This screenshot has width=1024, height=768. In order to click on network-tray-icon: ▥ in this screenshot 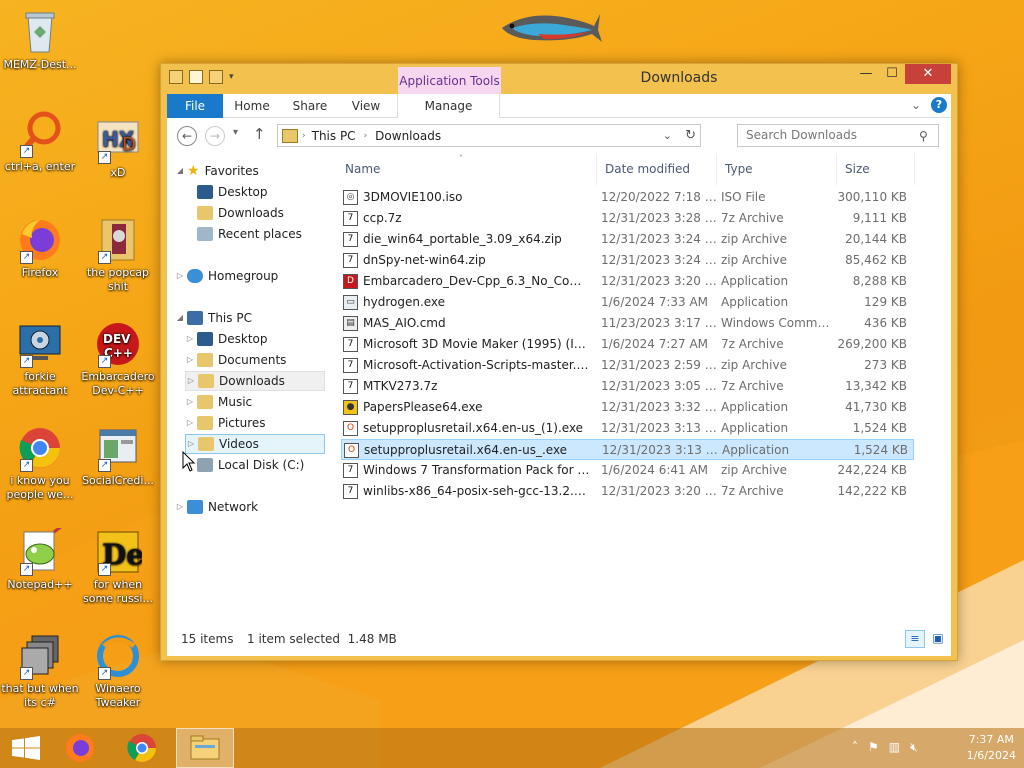, I will do `click(894, 747)`.